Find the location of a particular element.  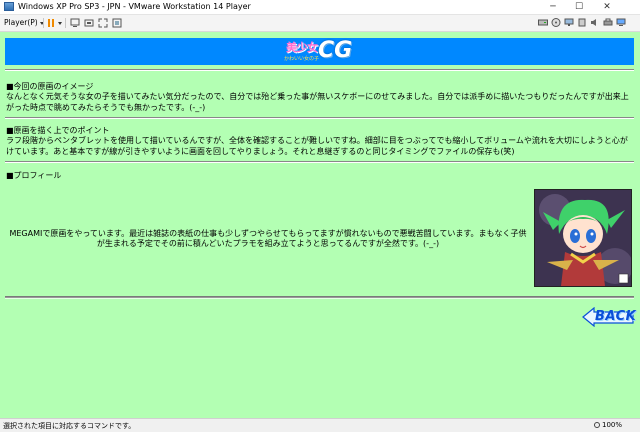

display-icon is located at coordinates (621, 22).